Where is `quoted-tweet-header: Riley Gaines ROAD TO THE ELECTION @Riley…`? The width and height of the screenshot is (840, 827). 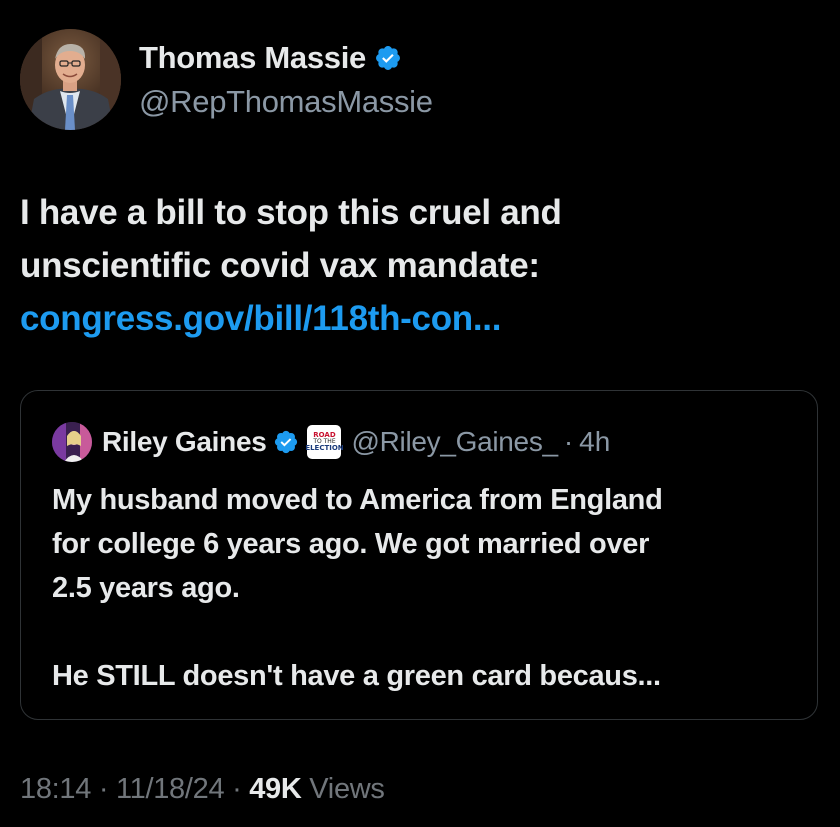
quoted-tweet-header: Riley Gaines ROAD TO THE ELECTION @Riley… is located at coordinates (331, 442).